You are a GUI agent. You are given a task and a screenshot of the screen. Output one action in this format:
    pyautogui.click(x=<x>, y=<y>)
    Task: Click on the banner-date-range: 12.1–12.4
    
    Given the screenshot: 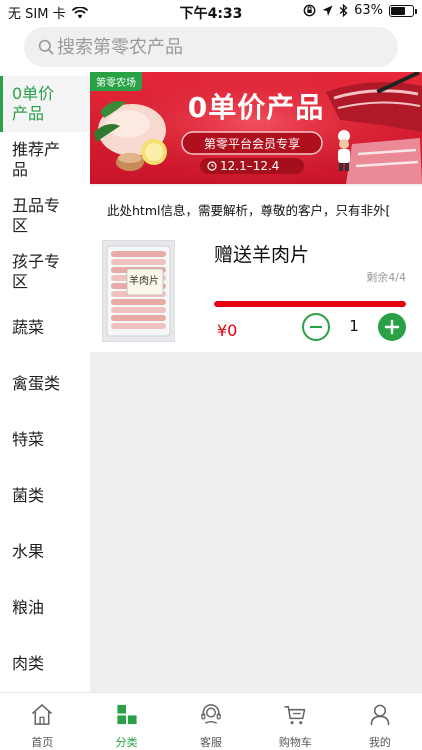 What is the action you would take?
    pyautogui.click(x=250, y=166)
    